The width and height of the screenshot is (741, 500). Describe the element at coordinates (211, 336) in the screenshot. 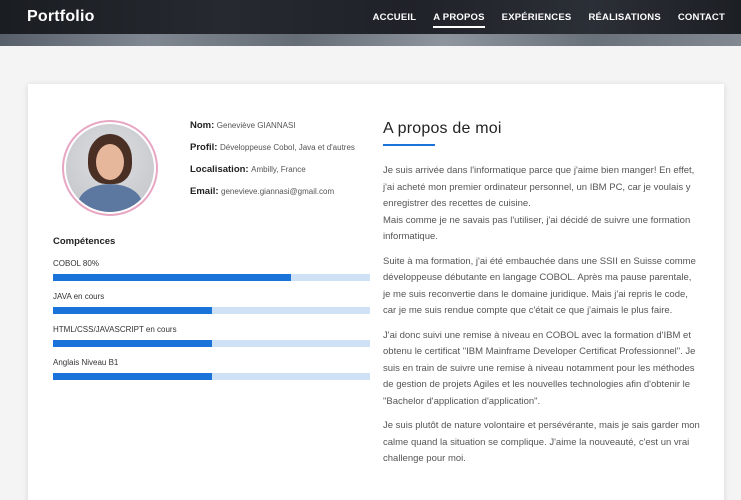

I see `skill-item: HTML/CSS/JAVASCRIPT en cours` at that location.